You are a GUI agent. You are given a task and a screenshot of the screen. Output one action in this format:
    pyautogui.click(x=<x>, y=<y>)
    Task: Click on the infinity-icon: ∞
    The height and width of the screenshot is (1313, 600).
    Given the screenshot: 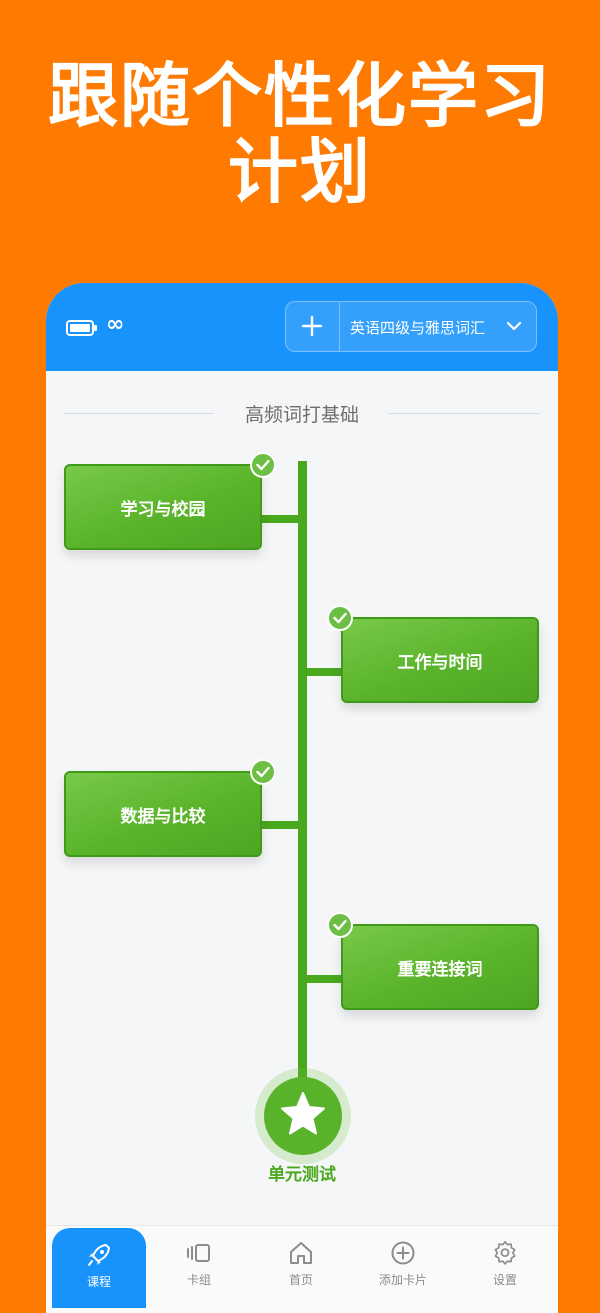 What is the action you would take?
    pyautogui.click(x=115, y=324)
    